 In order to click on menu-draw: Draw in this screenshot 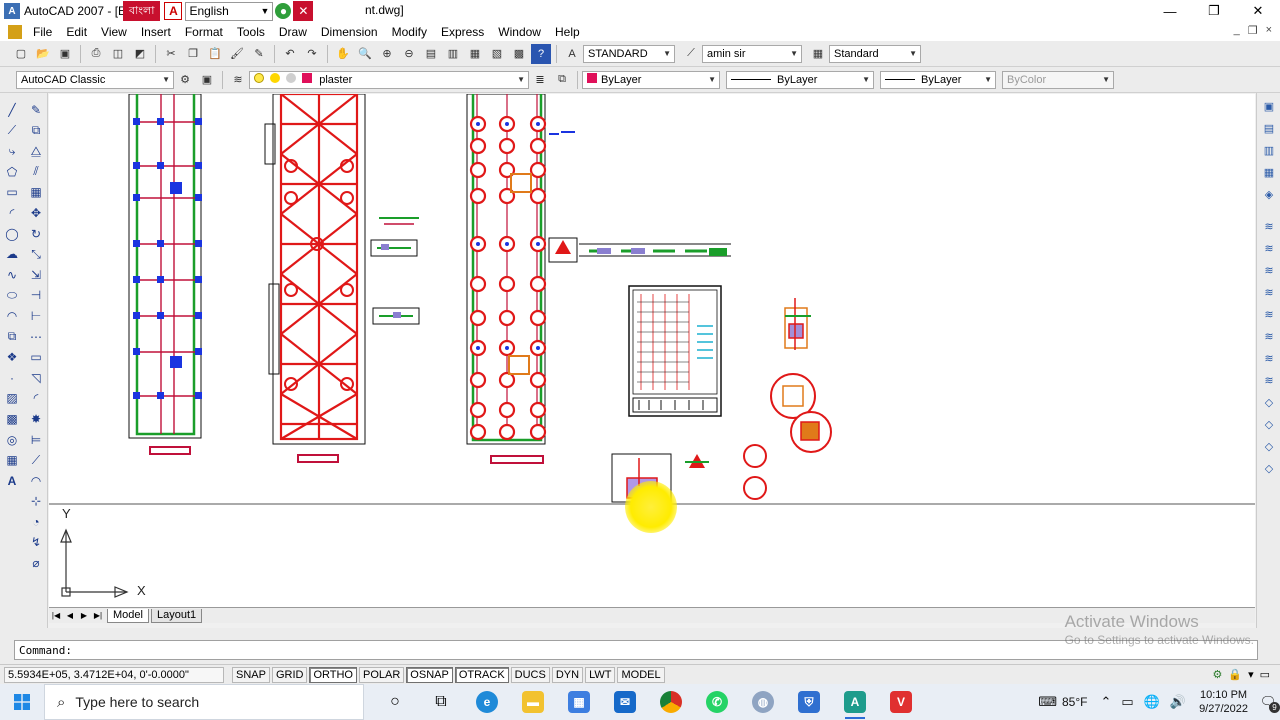, I will do `click(293, 32)`.